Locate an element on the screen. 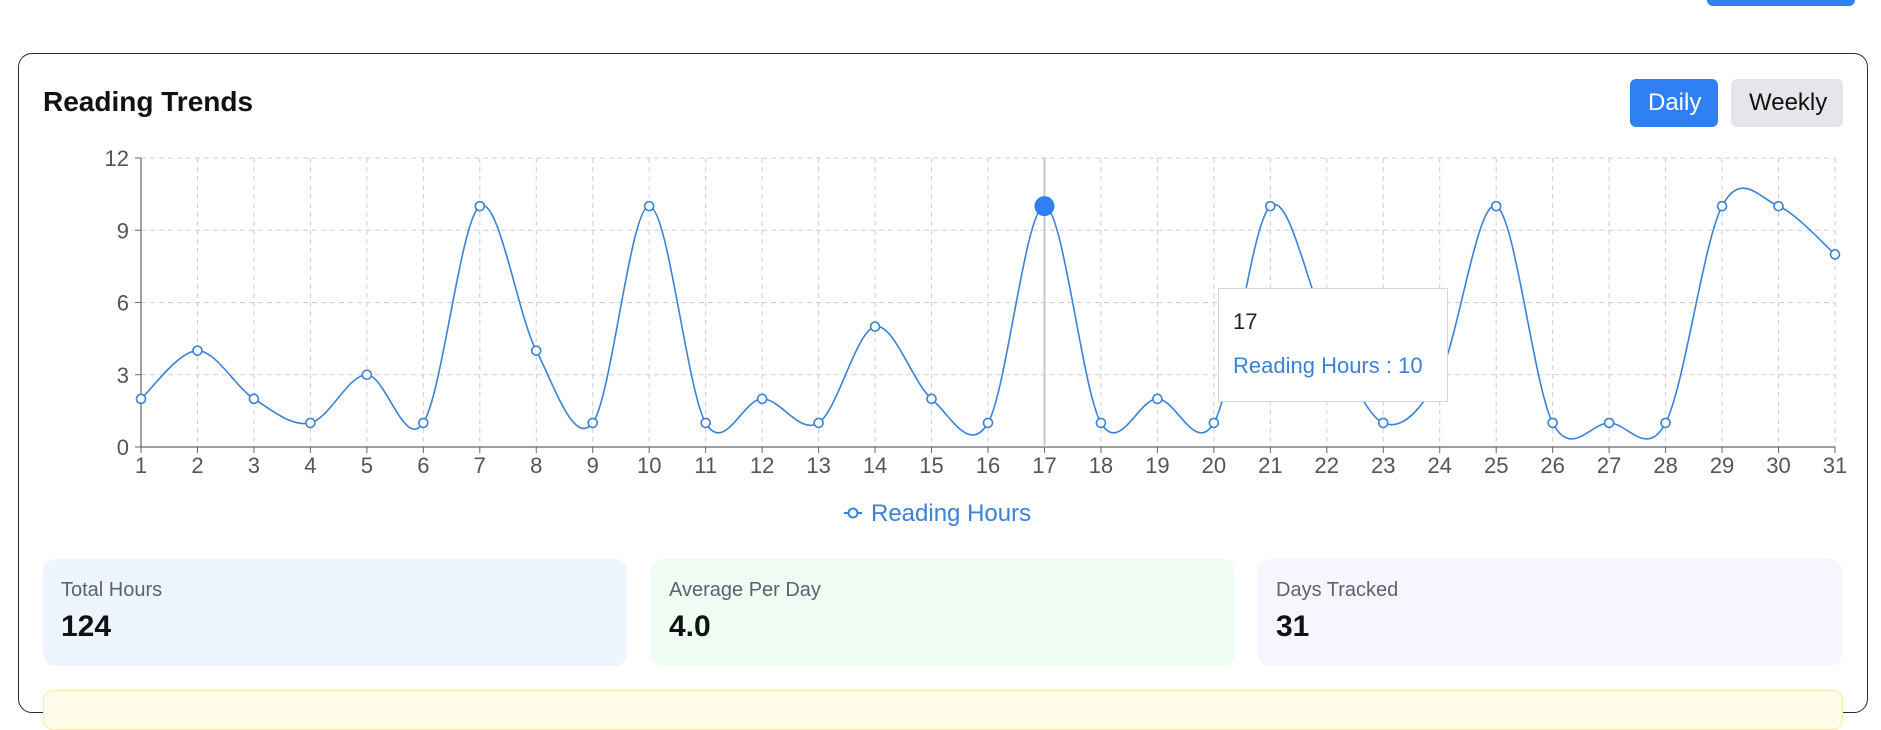 This screenshot has width=1881, height=730. top-action-button is located at coordinates (1781, 3).